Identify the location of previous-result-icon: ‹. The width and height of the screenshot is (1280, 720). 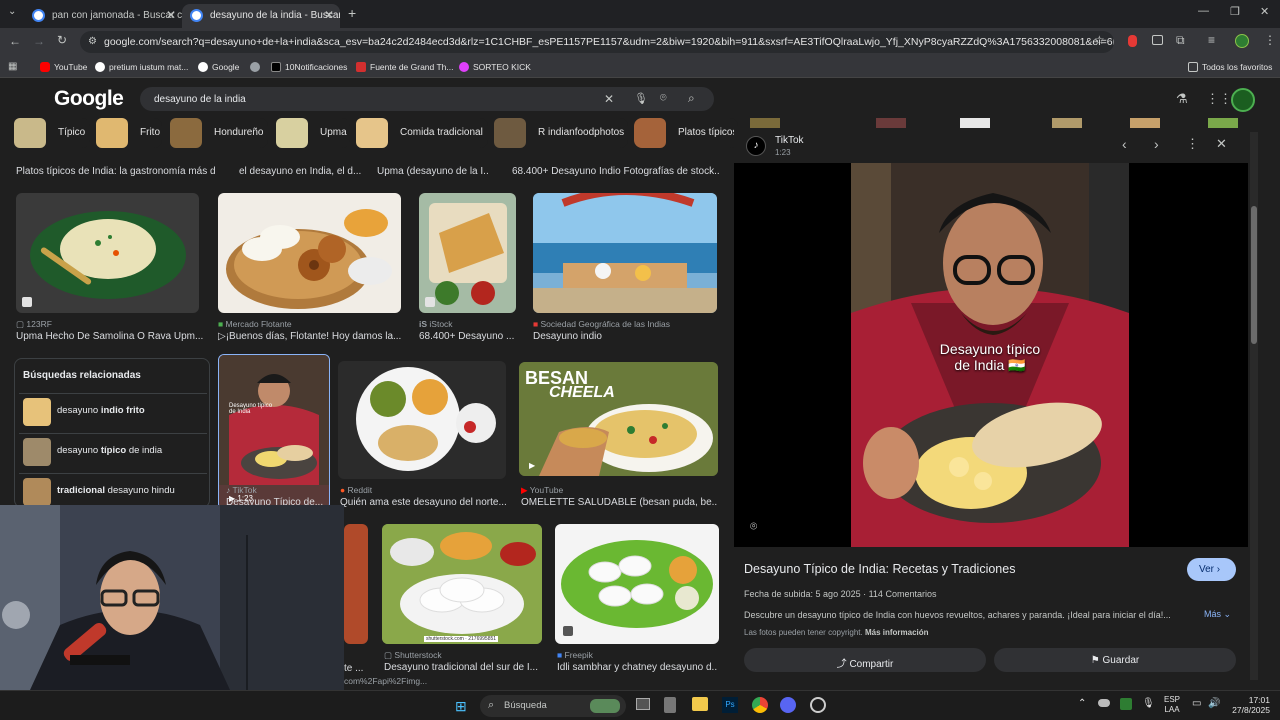
(1124, 144).